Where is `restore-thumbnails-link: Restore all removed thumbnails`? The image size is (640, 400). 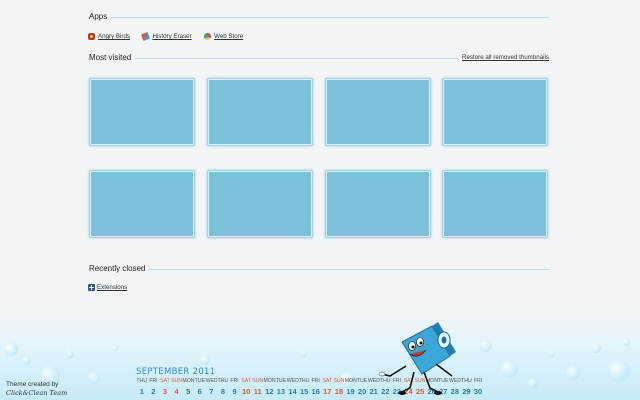 restore-thumbnails-link: Restore all removed thumbnails is located at coordinates (503, 58).